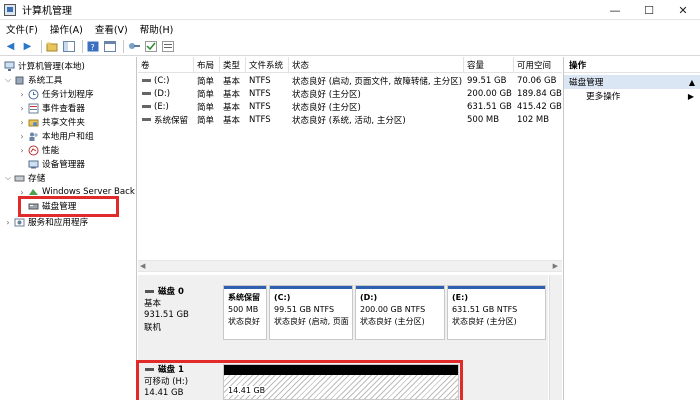 The width and height of the screenshot is (700, 400). What do you see at coordinates (19, 222) in the screenshot?
I see `services-icon` at bounding box center [19, 222].